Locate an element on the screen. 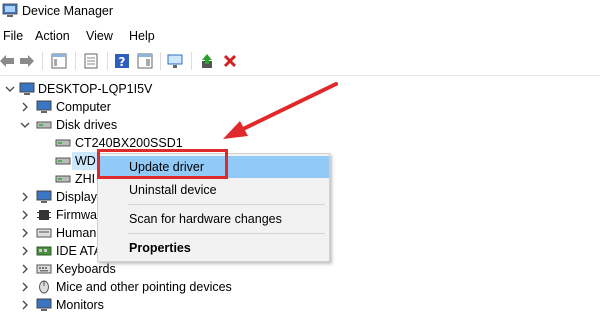 The width and height of the screenshot is (600, 314). annotation-arrow-icon is located at coordinates (280, 110).